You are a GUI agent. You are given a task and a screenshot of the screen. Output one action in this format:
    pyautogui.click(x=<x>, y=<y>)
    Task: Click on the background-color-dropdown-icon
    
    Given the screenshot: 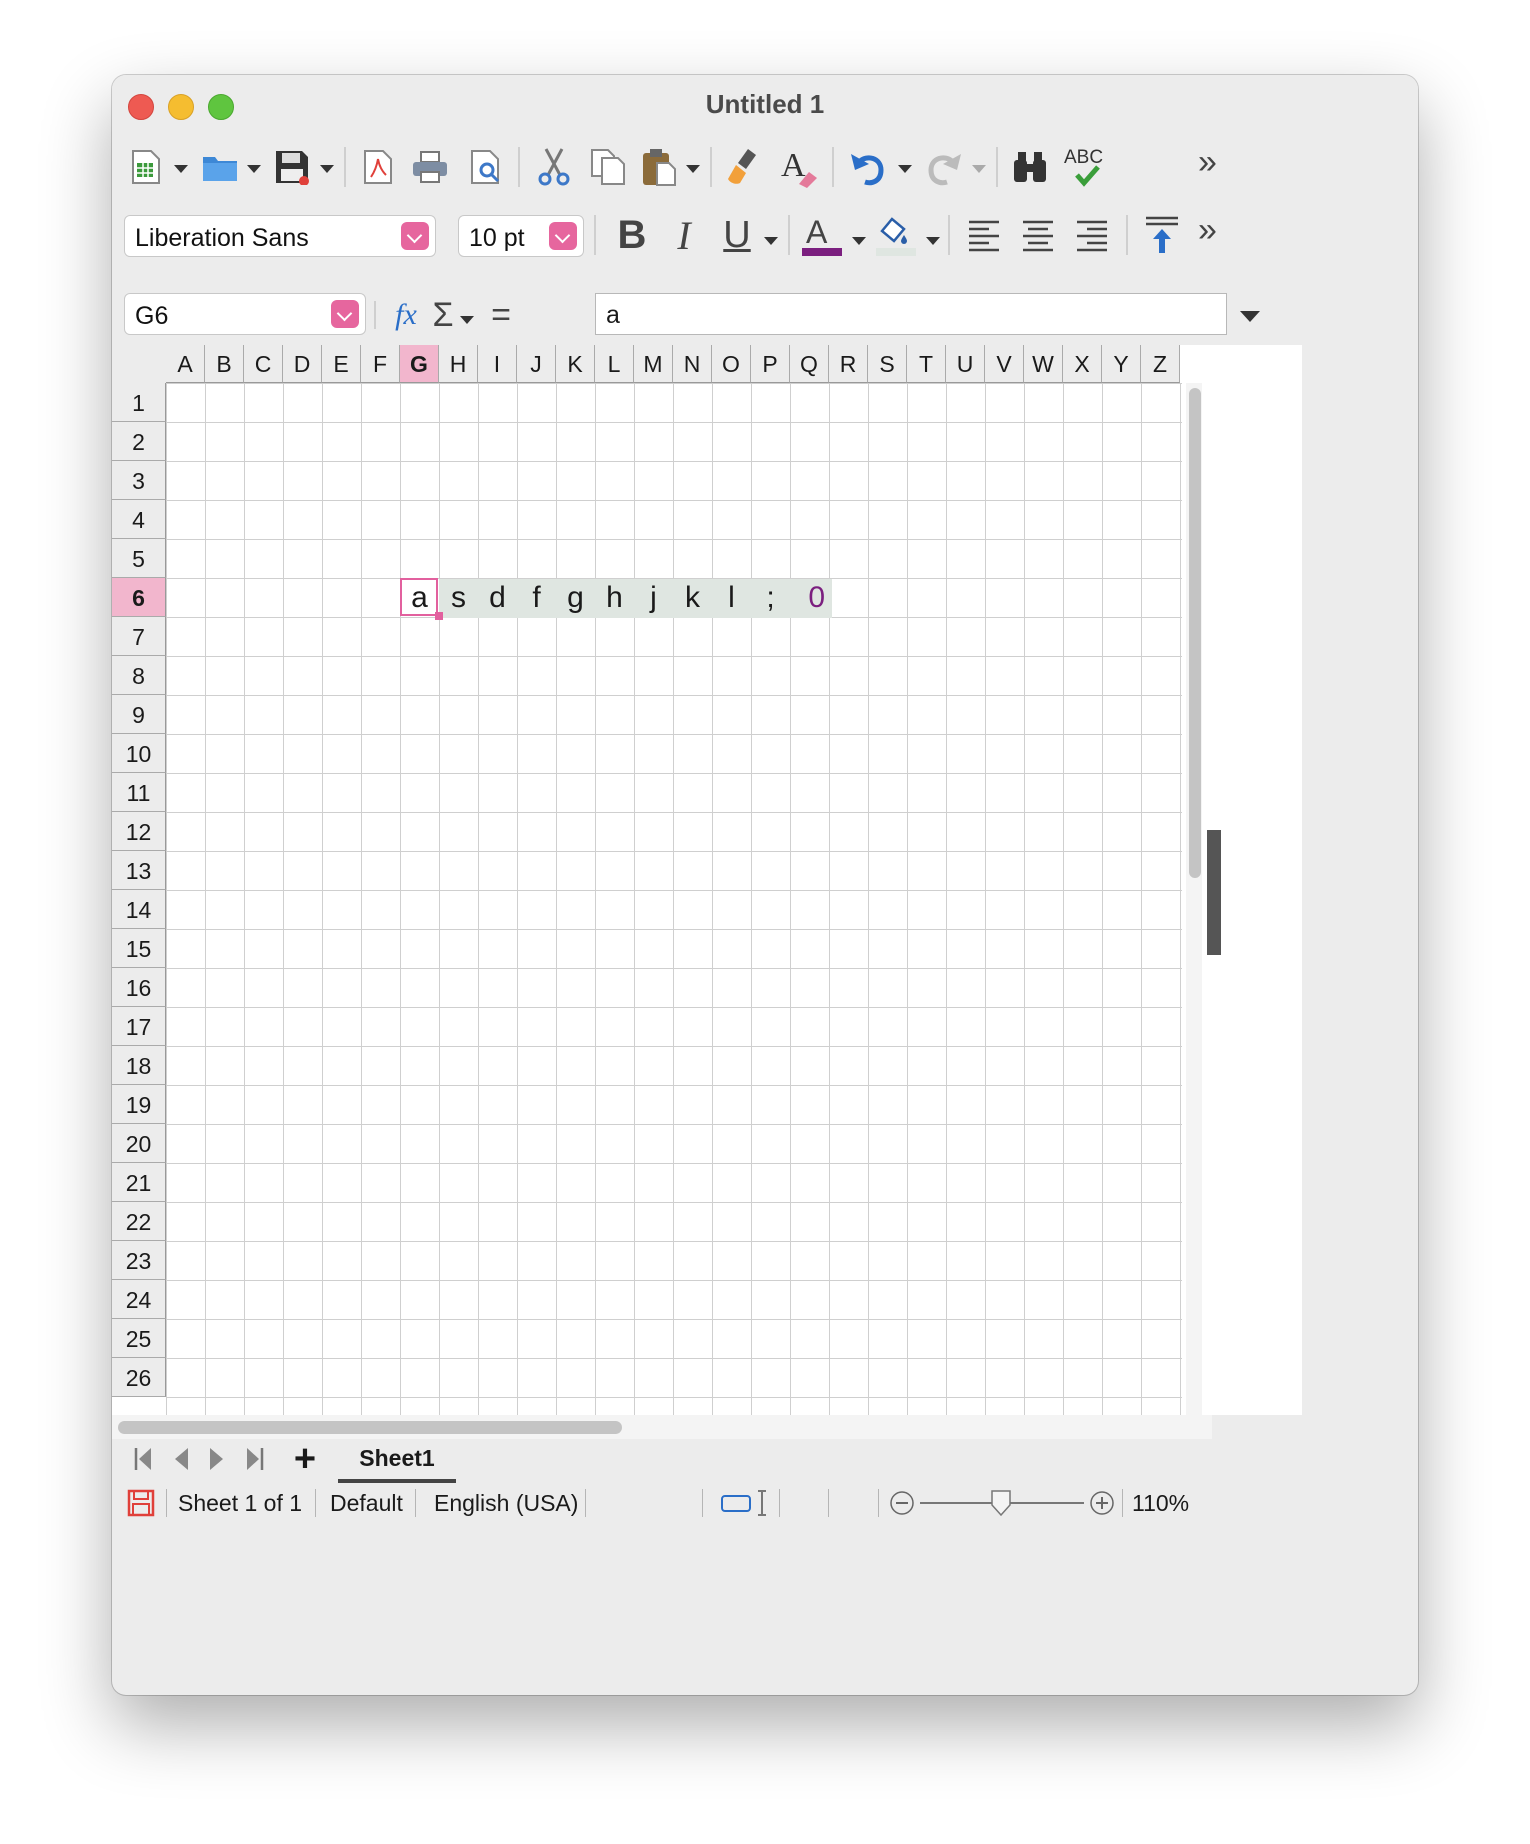 What is the action you would take?
    pyautogui.click(x=933, y=241)
    